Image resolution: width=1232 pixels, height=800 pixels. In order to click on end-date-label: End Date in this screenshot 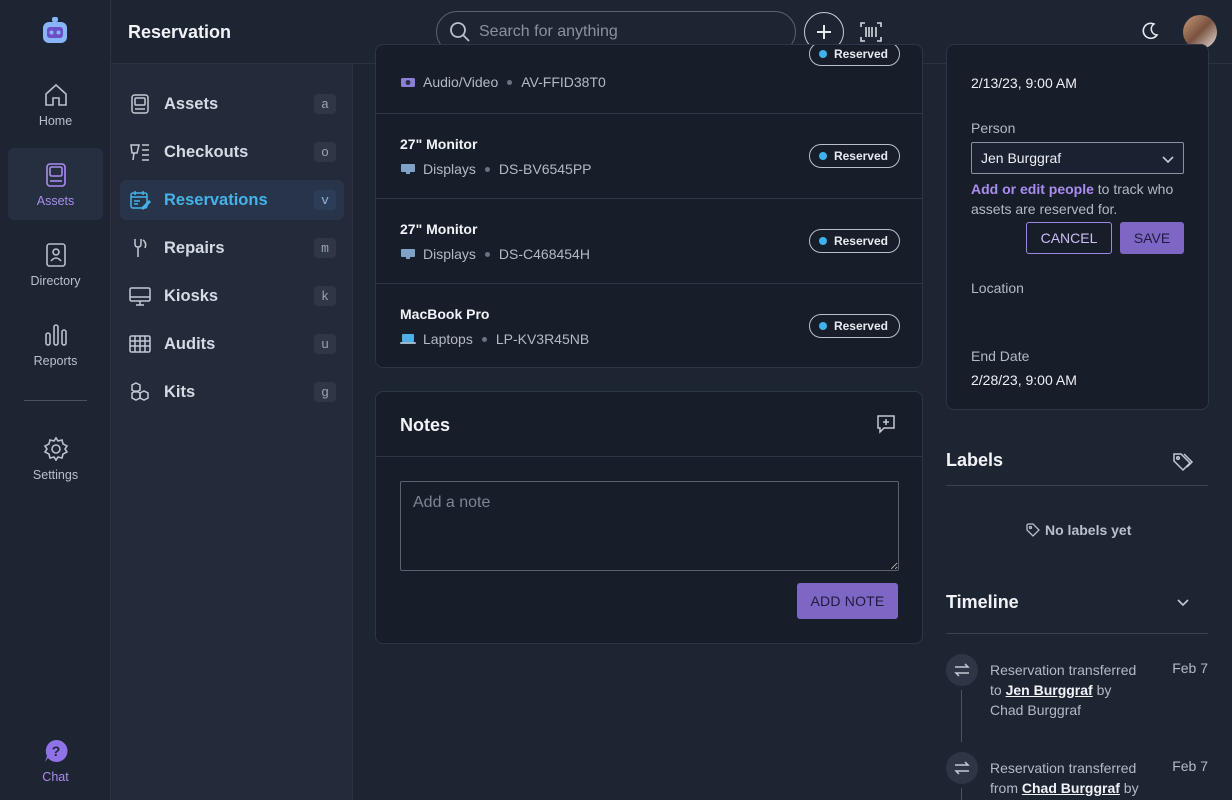, I will do `click(1000, 356)`.